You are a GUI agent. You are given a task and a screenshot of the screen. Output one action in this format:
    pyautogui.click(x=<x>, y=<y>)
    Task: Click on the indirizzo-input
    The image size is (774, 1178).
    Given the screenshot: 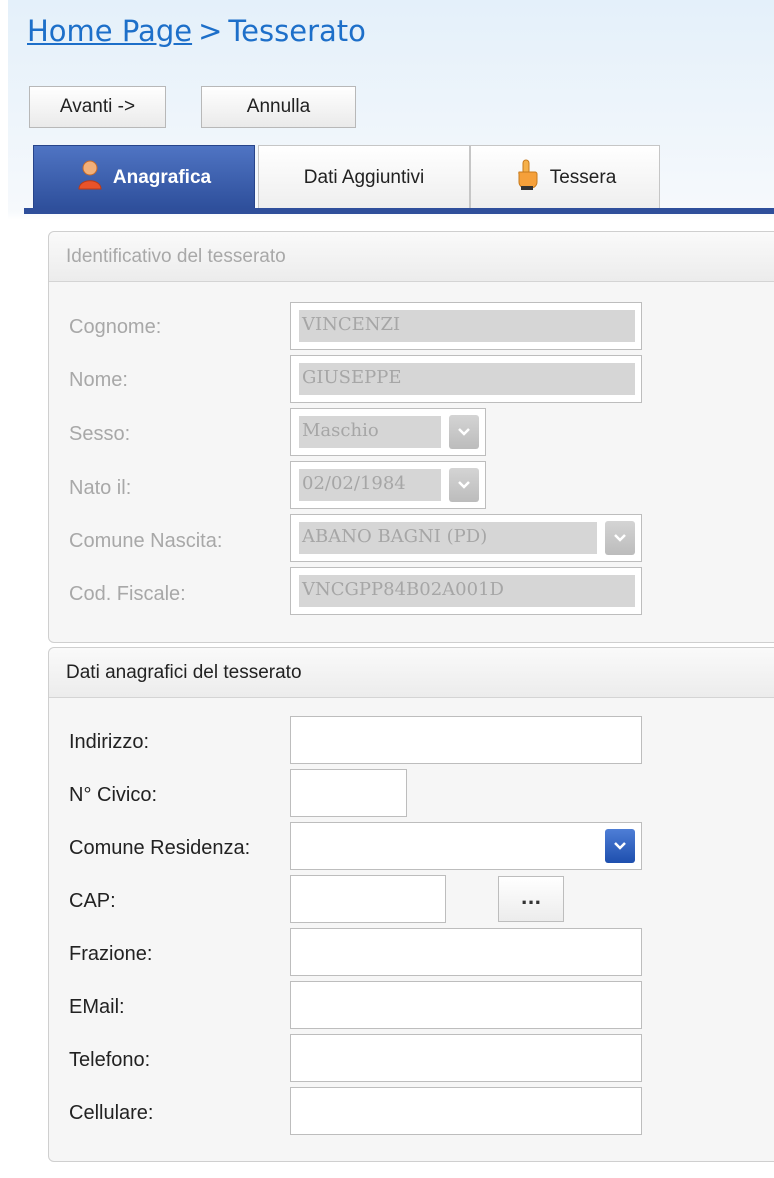 What is the action you would take?
    pyautogui.click(x=466, y=740)
    